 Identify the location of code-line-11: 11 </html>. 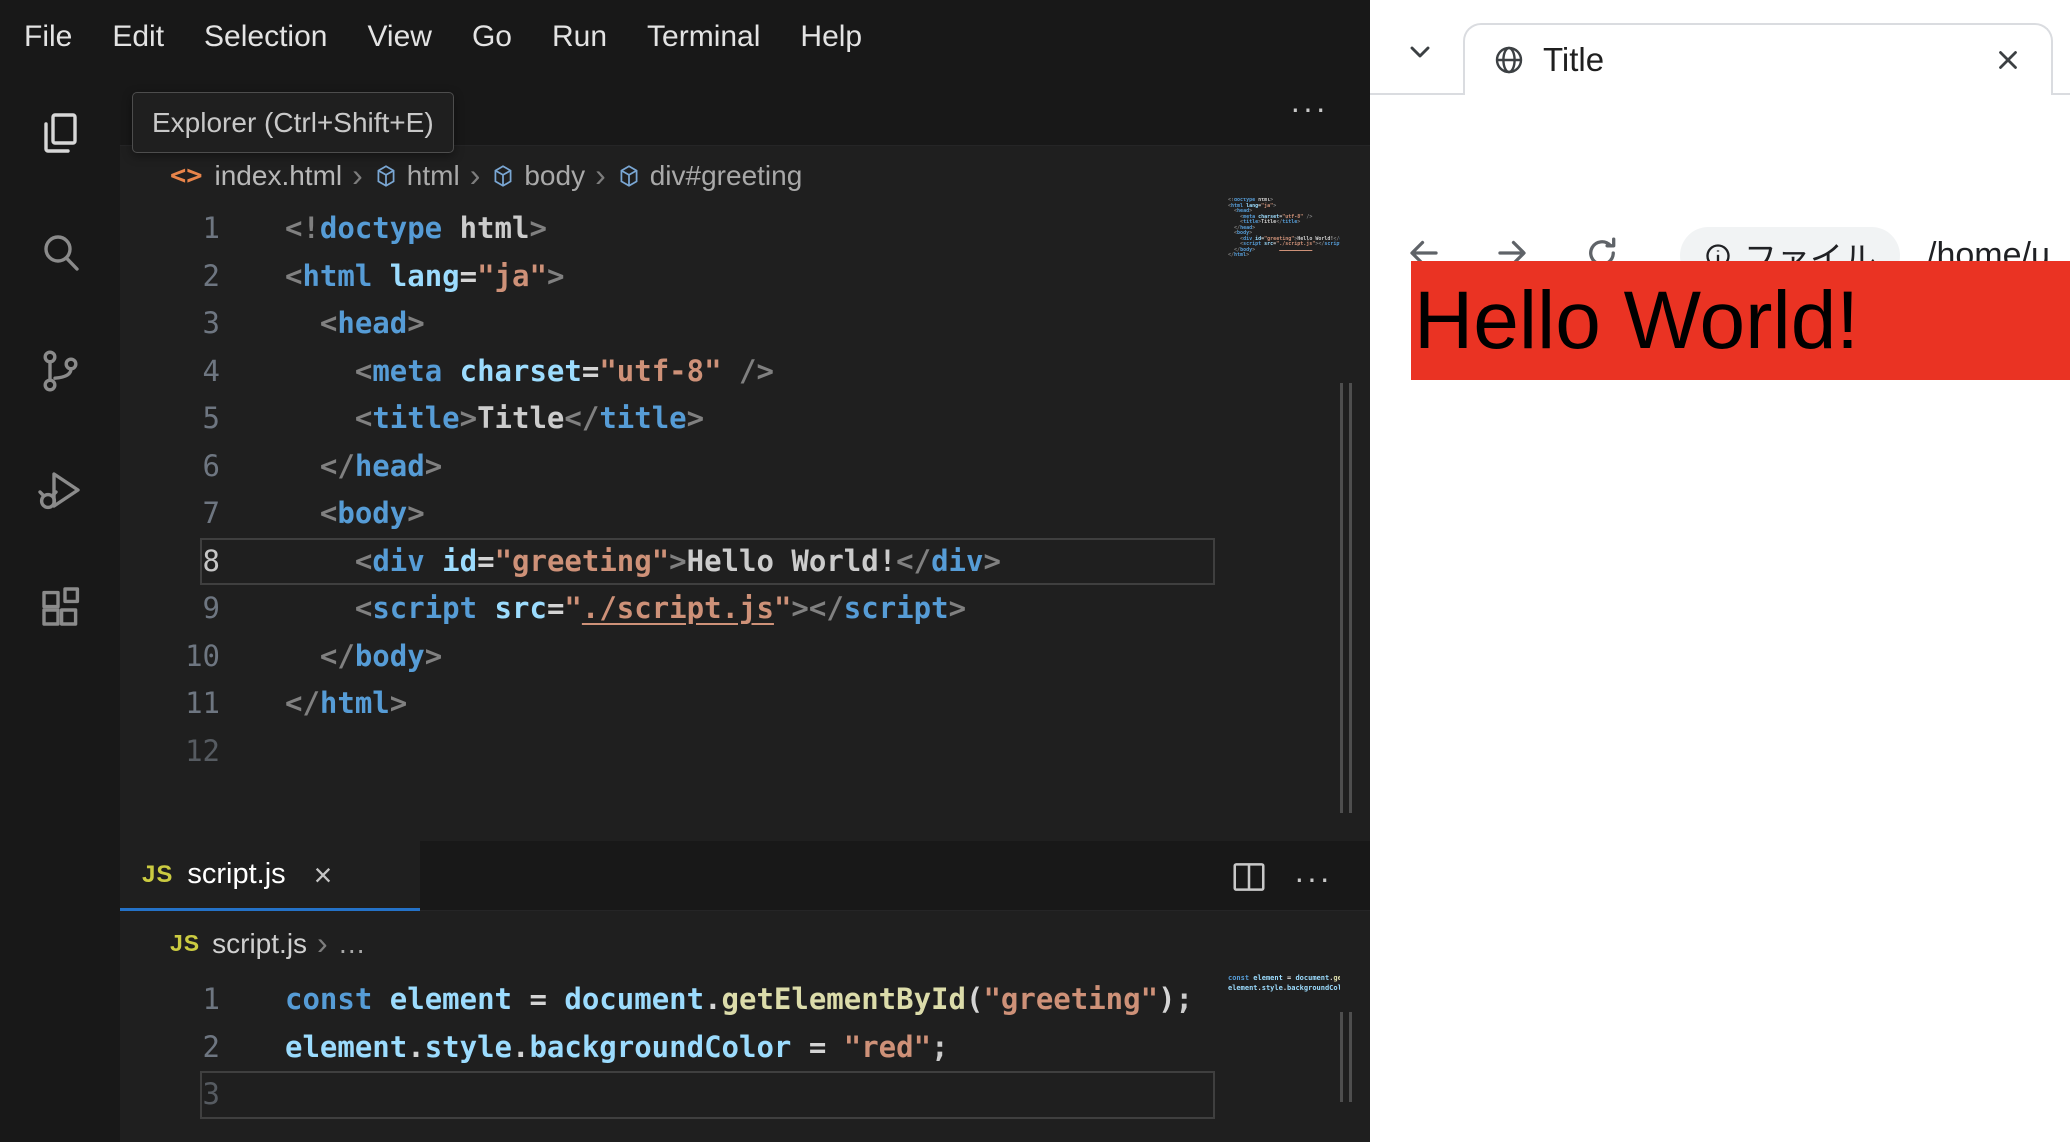
(735, 704).